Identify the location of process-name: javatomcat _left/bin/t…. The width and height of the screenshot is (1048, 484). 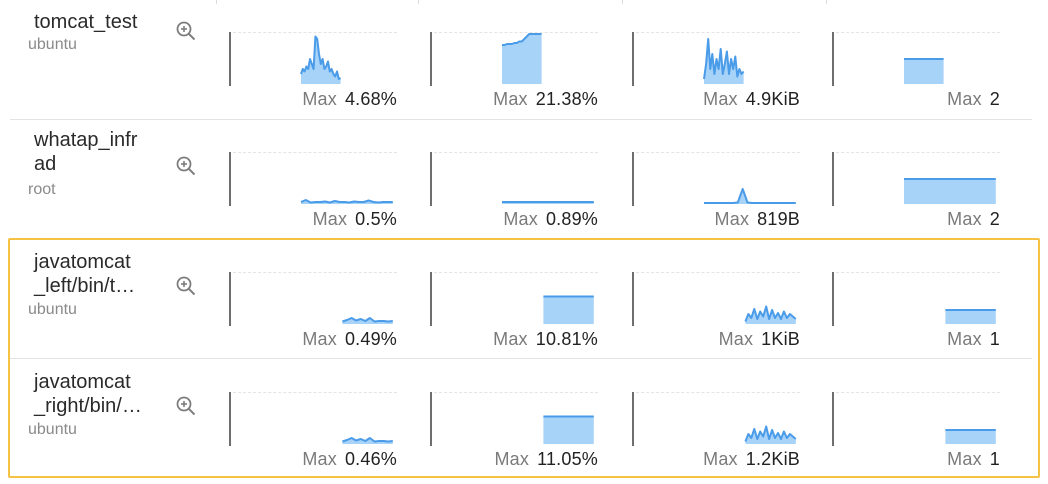
(85, 274).